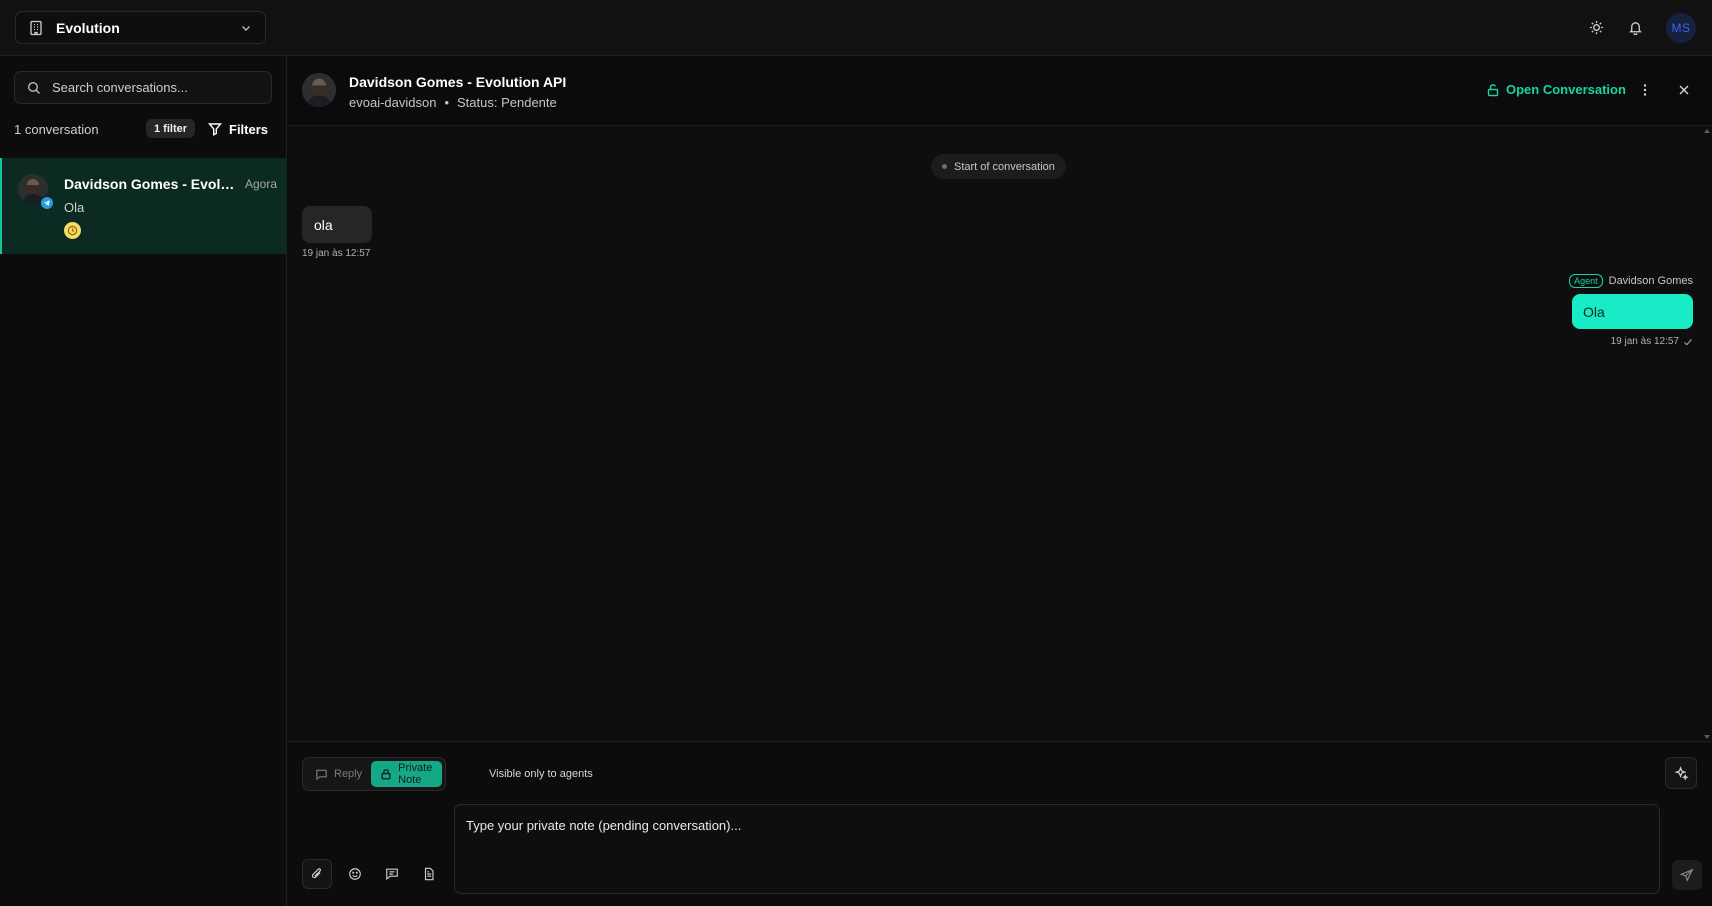  I want to click on file-text-icon, so click(429, 874).